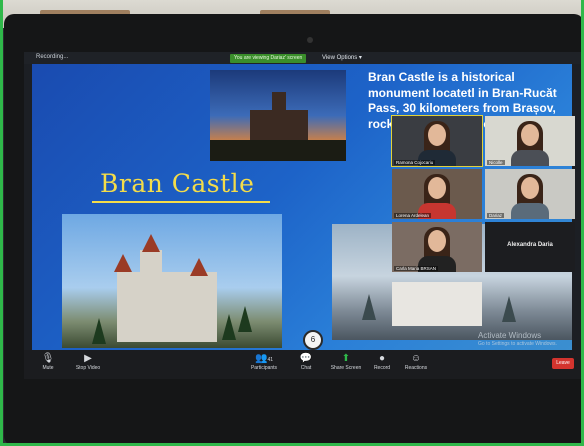 This screenshot has height=446, width=584. I want to click on participant-tile: Alexandra Daria, so click(530, 247).